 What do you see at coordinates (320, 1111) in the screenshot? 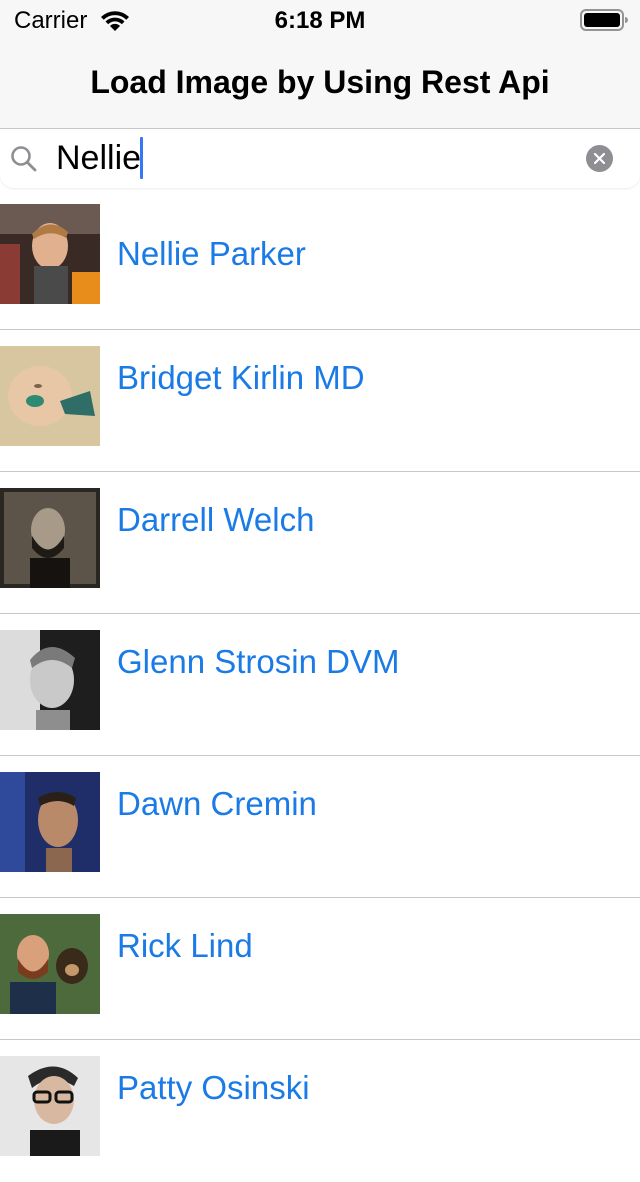
I see `list-item: Patty Osinski` at bounding box center [320, 1111].